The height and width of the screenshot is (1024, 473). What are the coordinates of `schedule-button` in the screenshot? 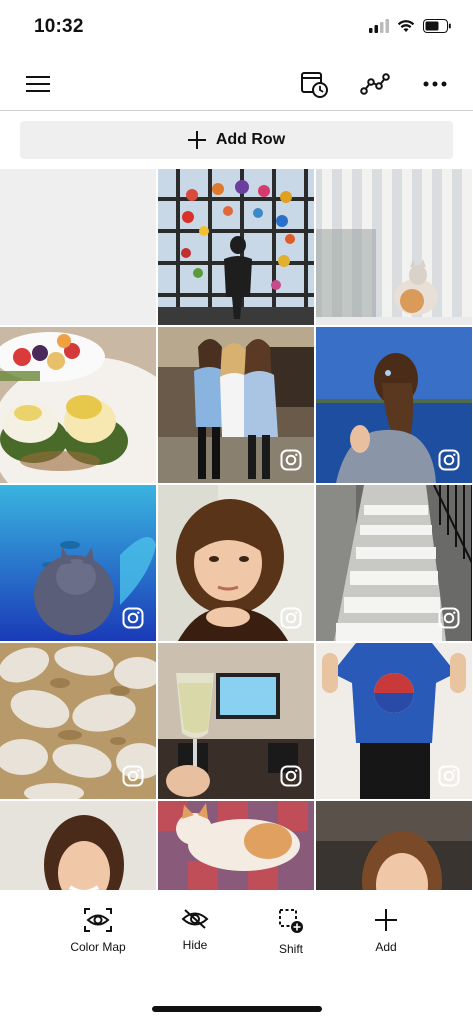 It's located at (314, 84).